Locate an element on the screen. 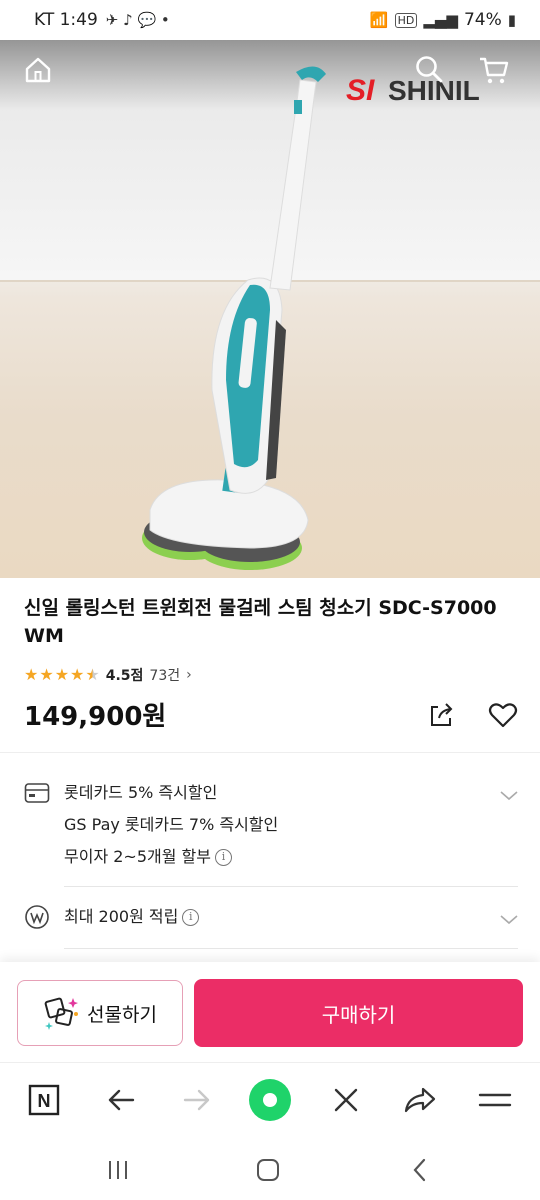  svg-text: N is located at coordinates (44, 1101).